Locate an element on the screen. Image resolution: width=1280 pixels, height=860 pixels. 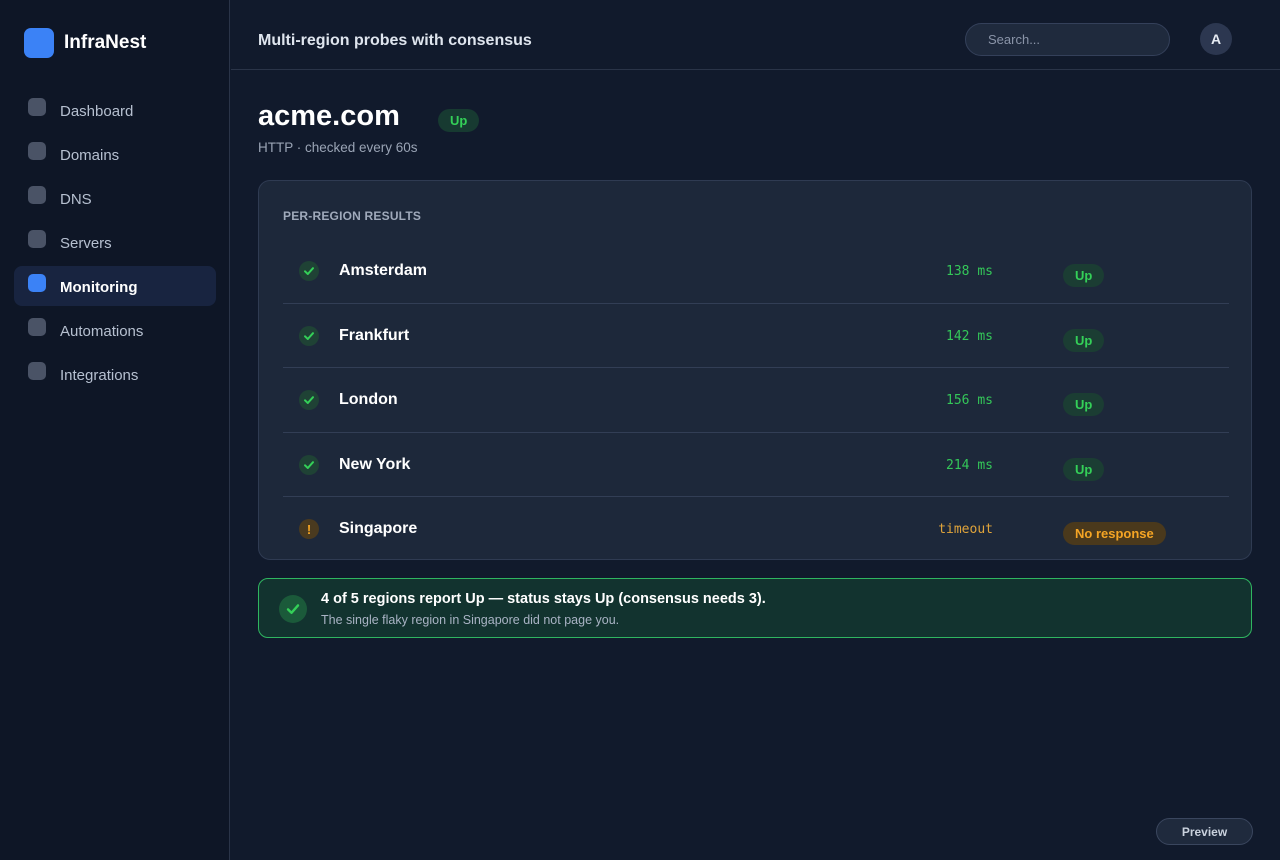
search-input is located at coordinates (1067, 39).